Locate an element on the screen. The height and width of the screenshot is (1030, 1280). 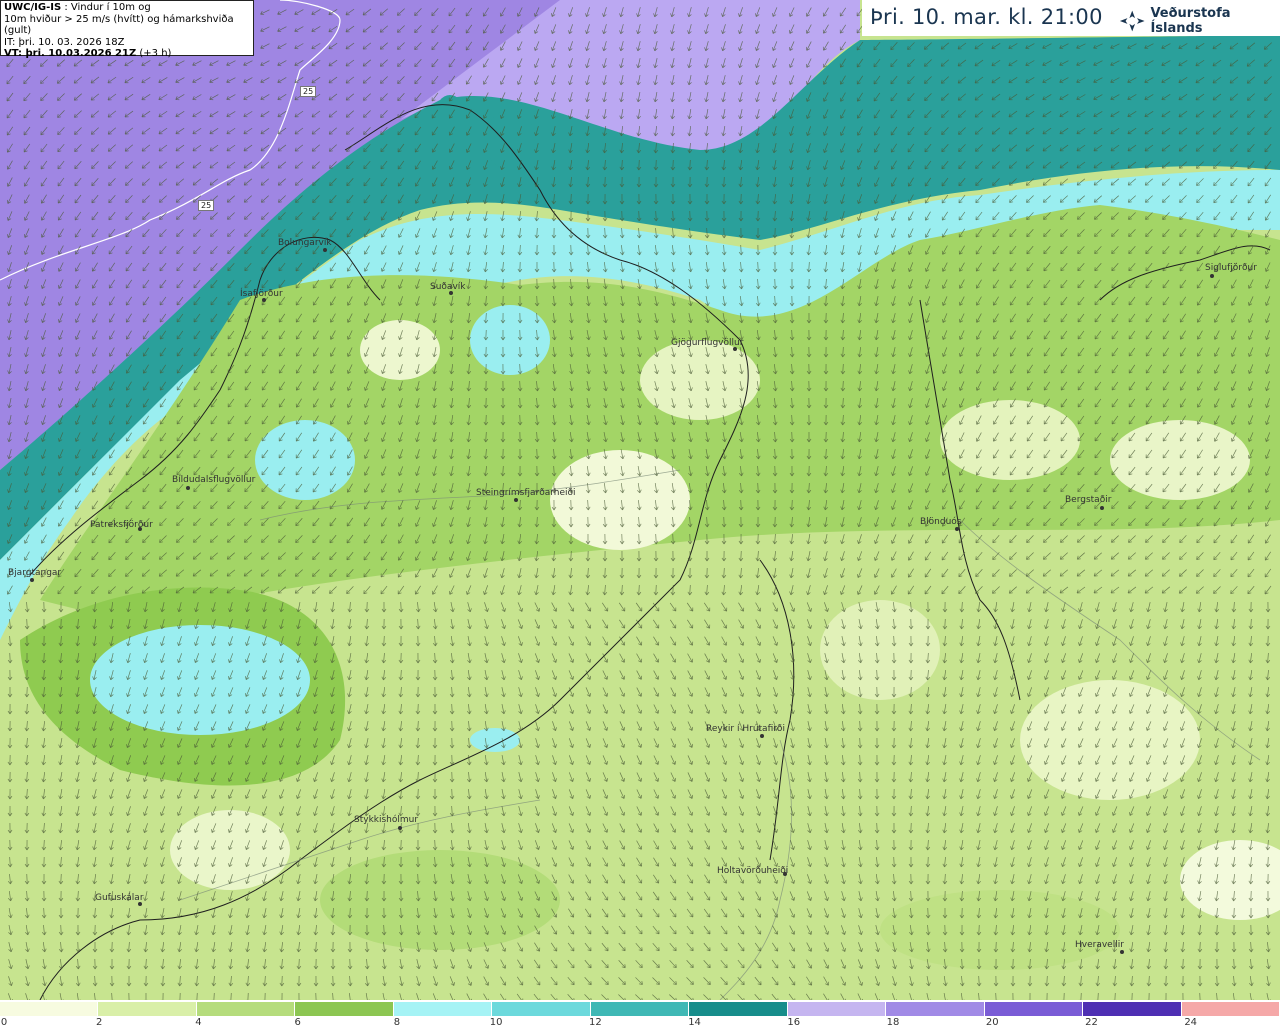
legend-tick-label: 16 is located at coordinates (794, 1022).